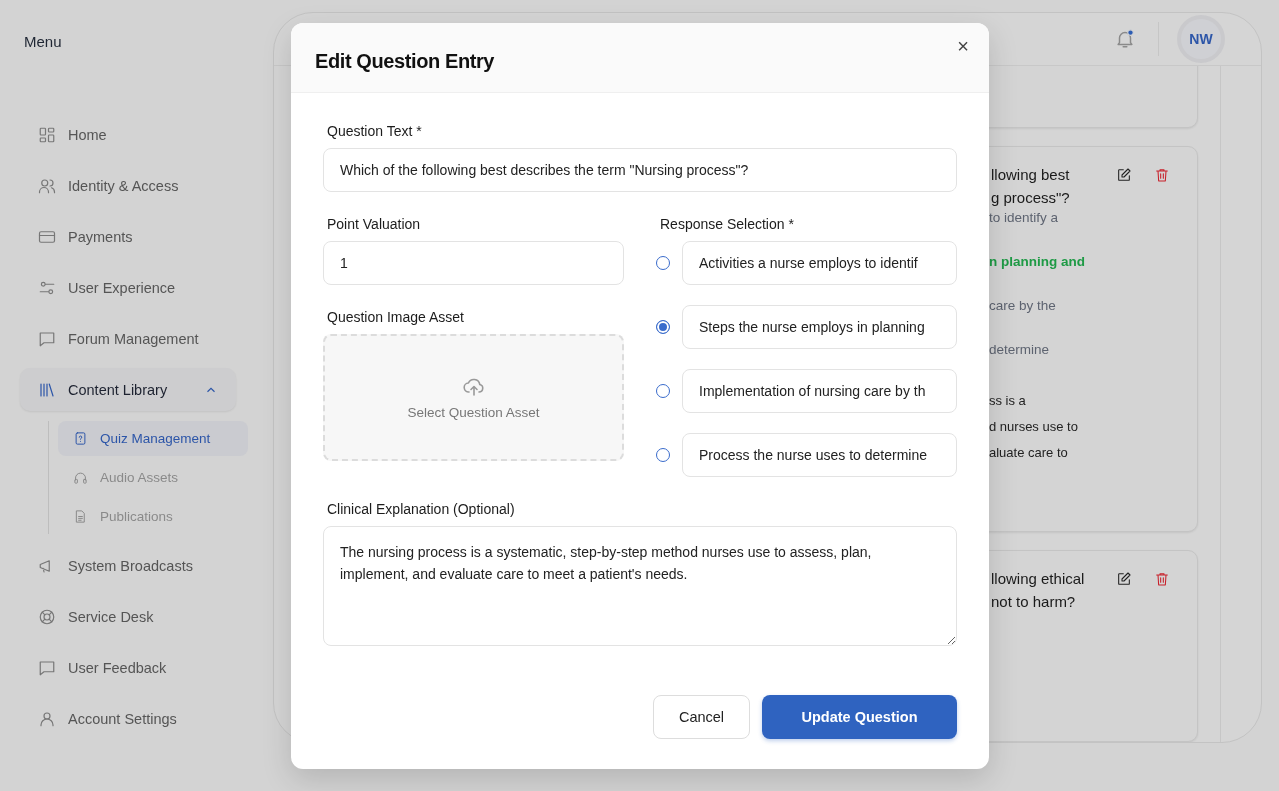 The image size is (1279, 791). Describe the element at coordinates (374, 224) in the screenshot. I see `field-label: Point Valuation` at that location.